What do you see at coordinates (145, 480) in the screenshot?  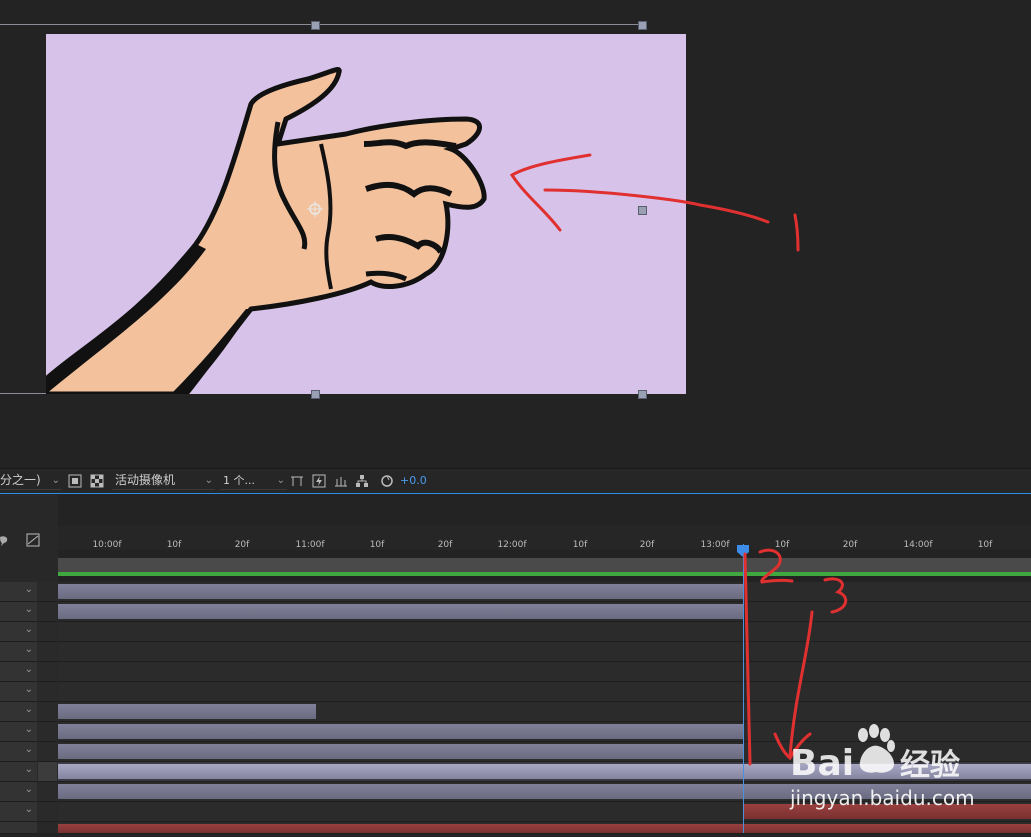 I see `camera-label: 活动摄像机` at bounding box center [145, 480].